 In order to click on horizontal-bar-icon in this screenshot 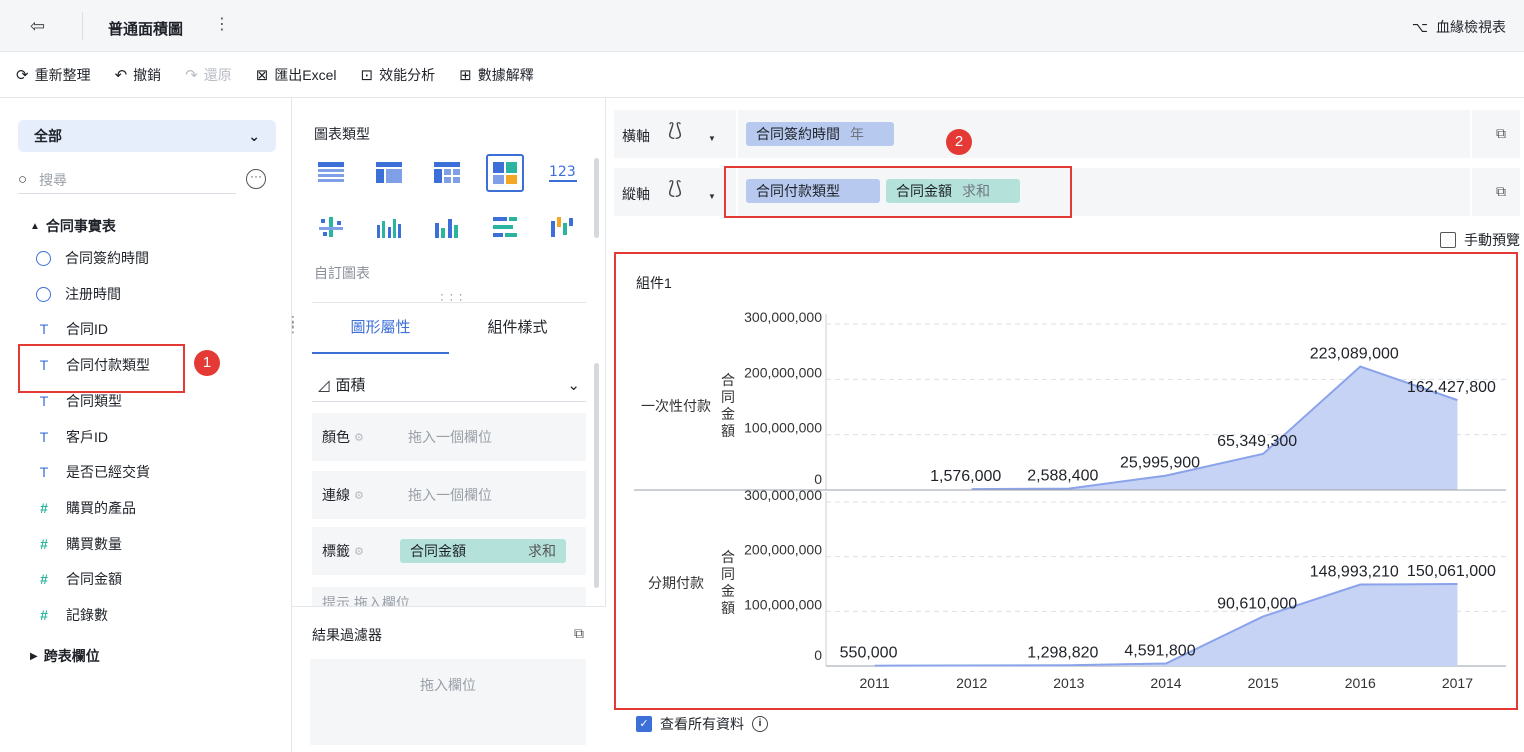, I will do `click(505, 227)`.